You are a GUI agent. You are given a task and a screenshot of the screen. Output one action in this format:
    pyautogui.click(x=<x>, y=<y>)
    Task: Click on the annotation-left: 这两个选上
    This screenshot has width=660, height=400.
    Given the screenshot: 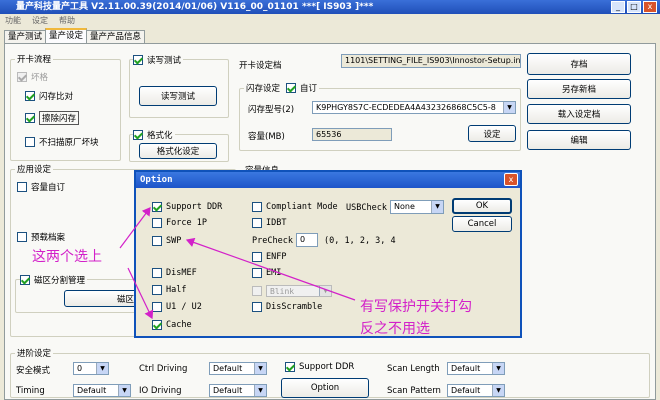 What is the action you would take?
    pyautogui.click(x=67, y=257)
    